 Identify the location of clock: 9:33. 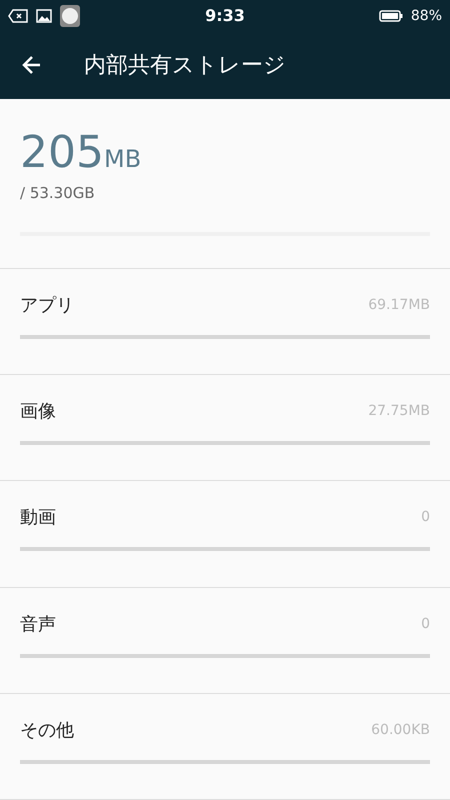
(225, 16).